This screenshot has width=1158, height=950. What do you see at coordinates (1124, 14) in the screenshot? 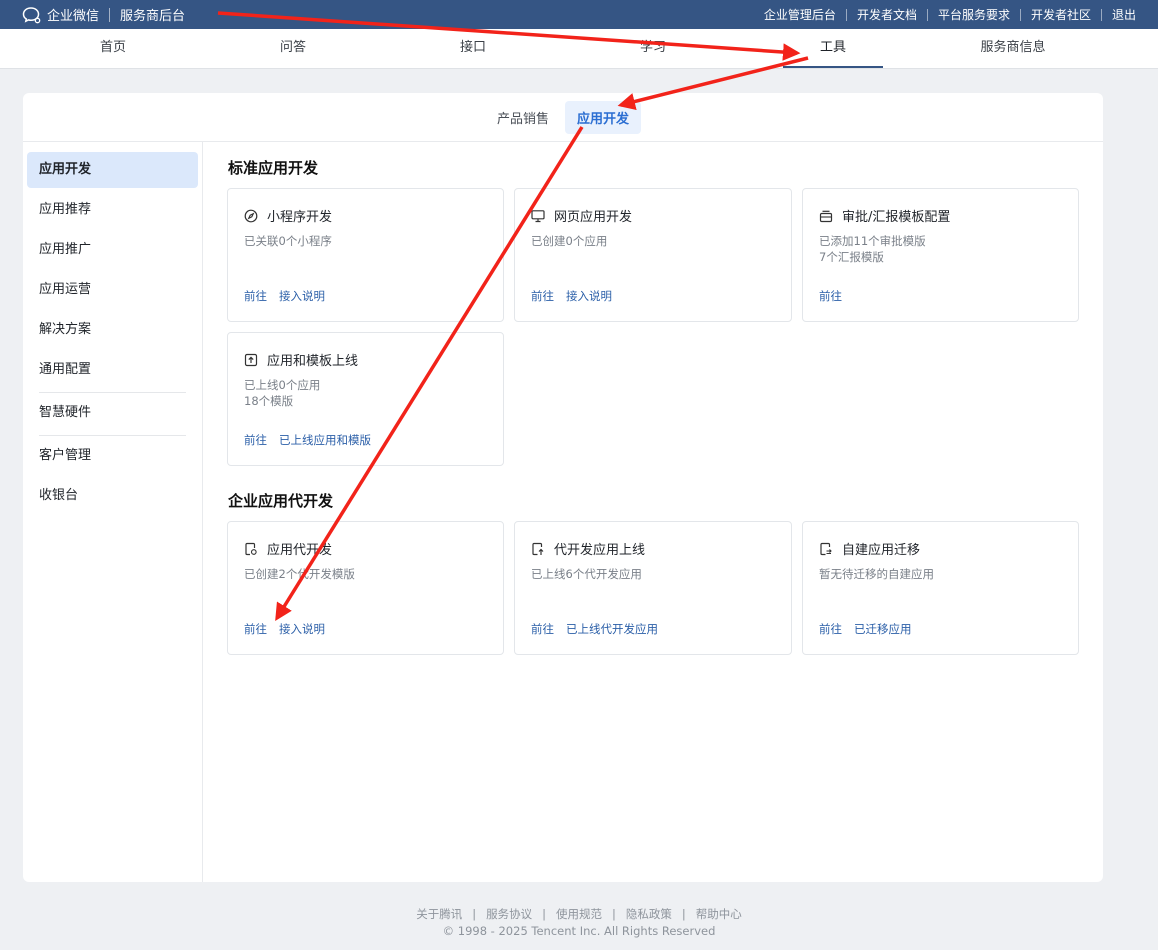
I see `link-logout: 退出` at bounding box center [1124, 14].